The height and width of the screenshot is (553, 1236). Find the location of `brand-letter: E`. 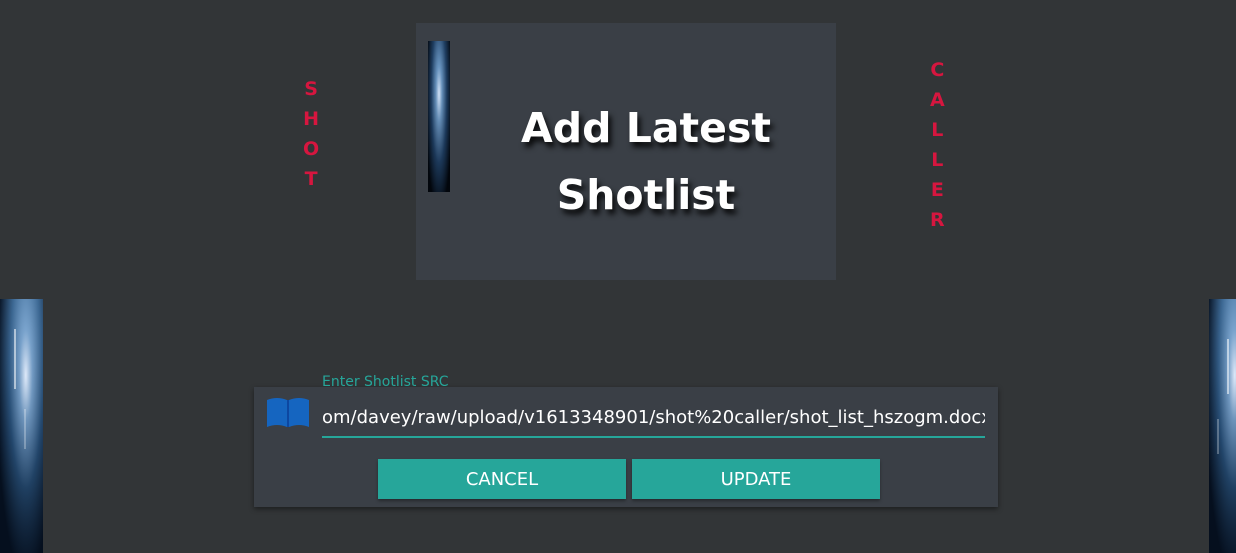

brand-letter: E is located at coordinates (937, 190).